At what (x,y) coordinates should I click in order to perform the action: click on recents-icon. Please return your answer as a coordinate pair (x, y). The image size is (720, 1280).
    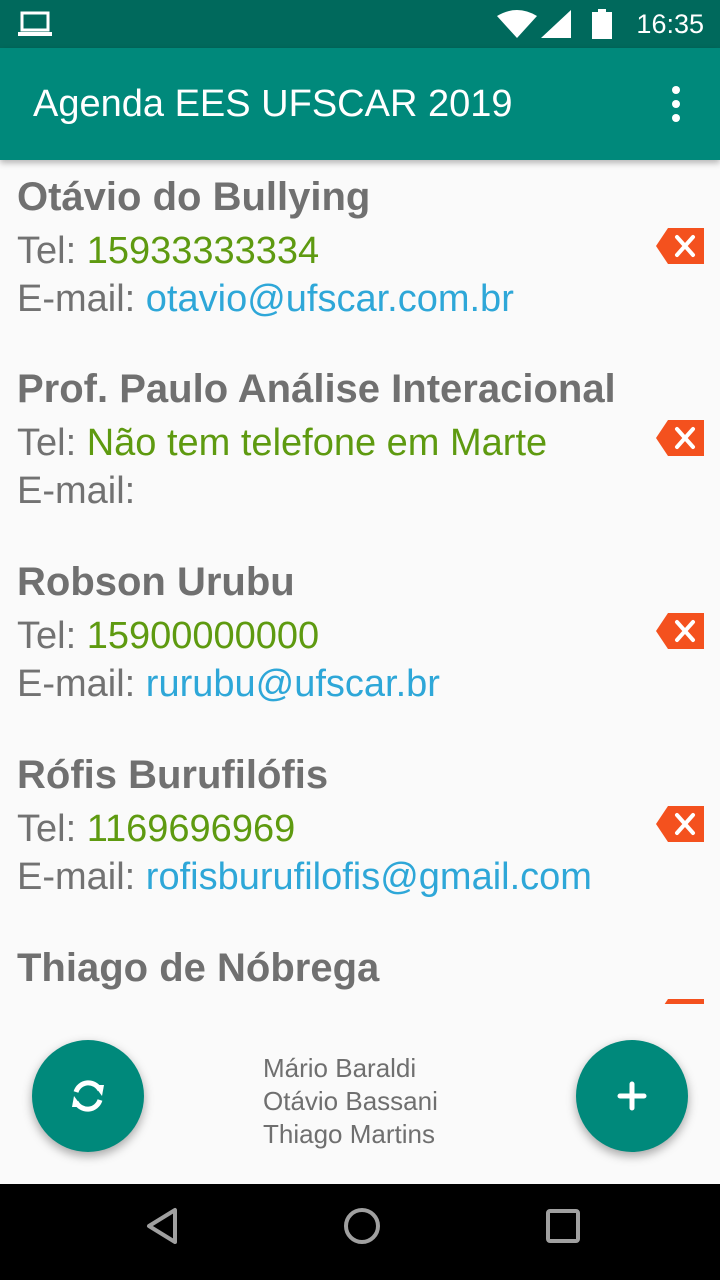
    Looking at the image, I should click on (563, 1226).